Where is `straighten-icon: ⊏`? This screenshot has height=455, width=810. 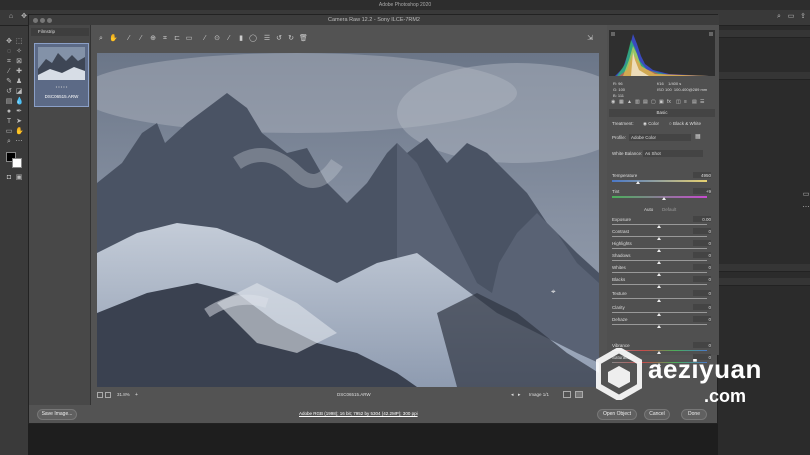 straighten-icon: ⊏ is located at coordinates (177, 39).